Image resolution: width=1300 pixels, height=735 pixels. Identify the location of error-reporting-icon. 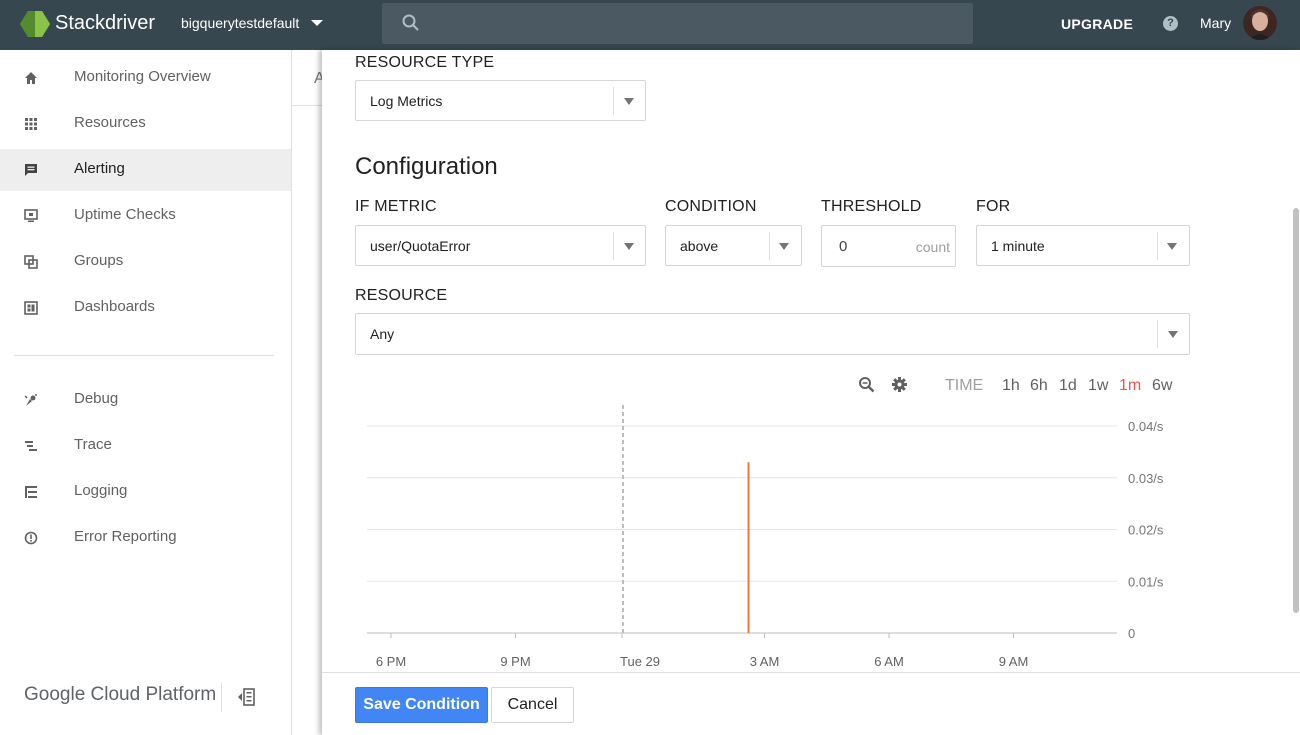
(31, 538).